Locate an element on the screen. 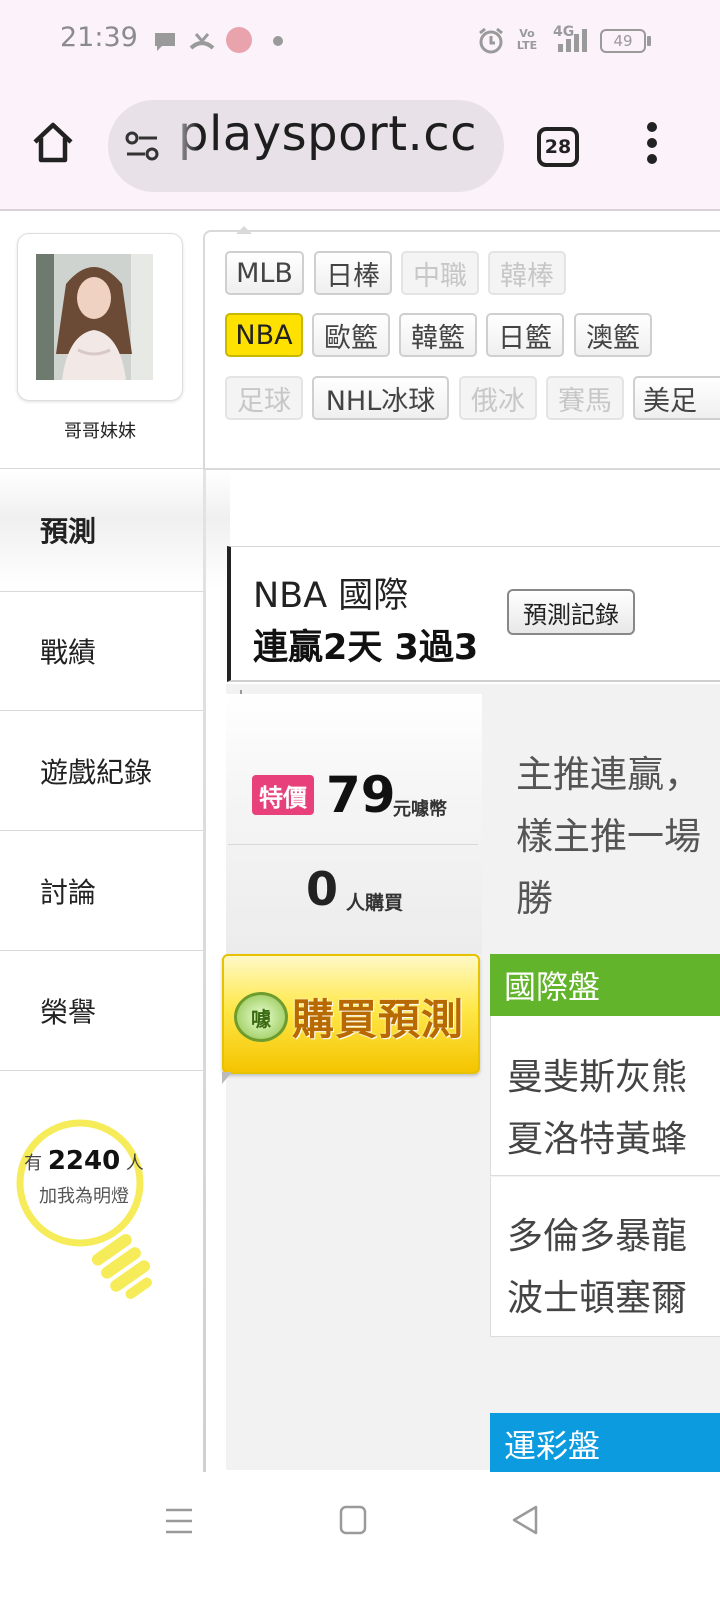  sidebar-item-discussion: 討論 is located at coordinates (103, 891).